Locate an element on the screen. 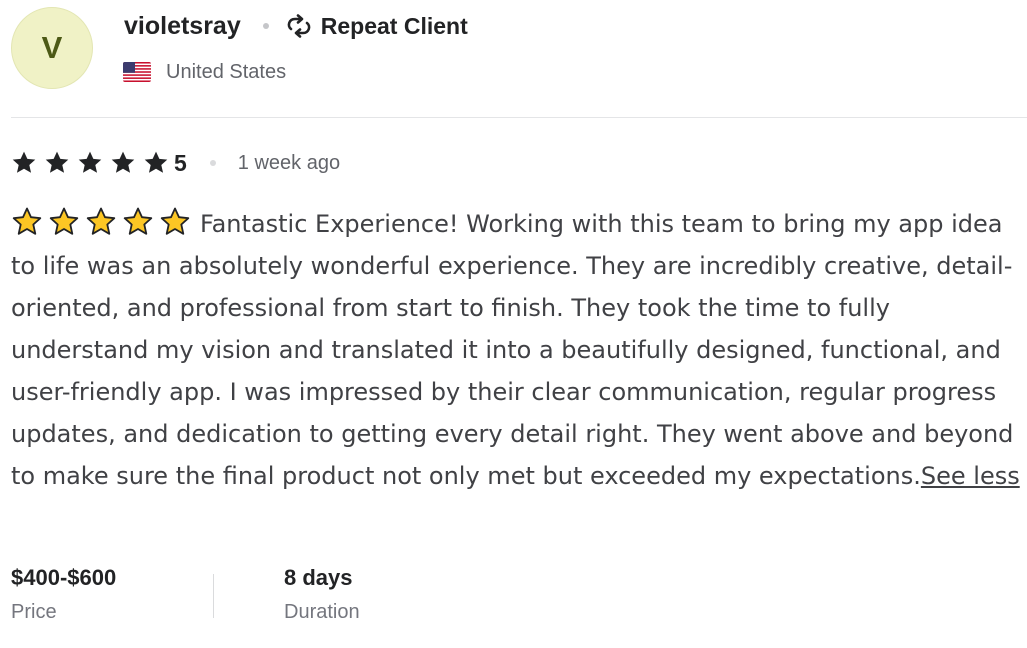 This screenshot has height=648, width=1027. price-stat: $400-$600 Price is located at coordinates (112, 593).